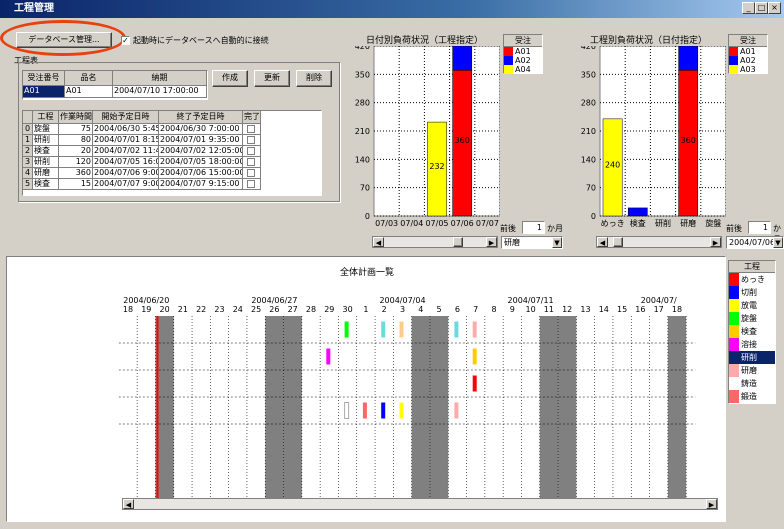 The height and width of the screenshot is (529, 784). What do you see at coordinates (778, 242) in the screenshot?
I see `date-select-arrow-icon: ▼` at bounding box center [778, 242].